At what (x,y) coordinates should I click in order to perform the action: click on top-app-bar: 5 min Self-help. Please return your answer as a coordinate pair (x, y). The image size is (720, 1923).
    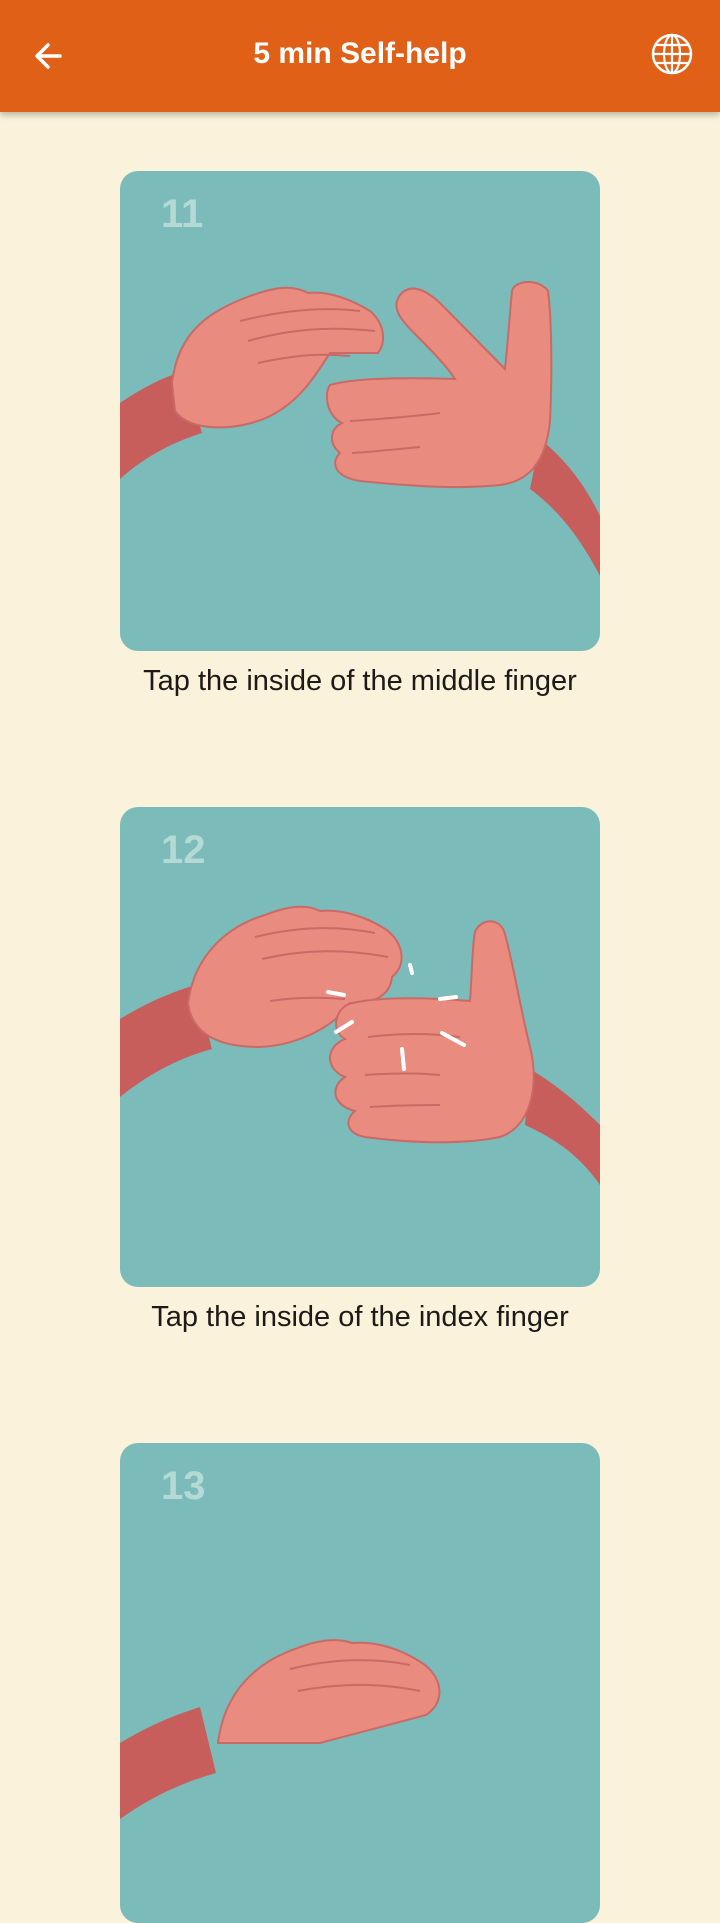
    Looking at the image, I should click on (360, 56).